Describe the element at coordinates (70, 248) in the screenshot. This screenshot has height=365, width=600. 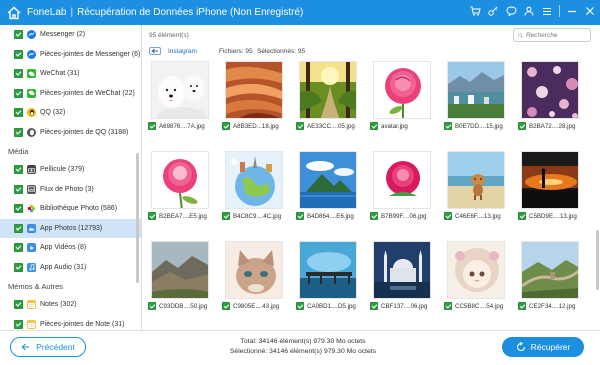
I see `sidebar-item-app-videos: App Vidéos (8)` at that location.